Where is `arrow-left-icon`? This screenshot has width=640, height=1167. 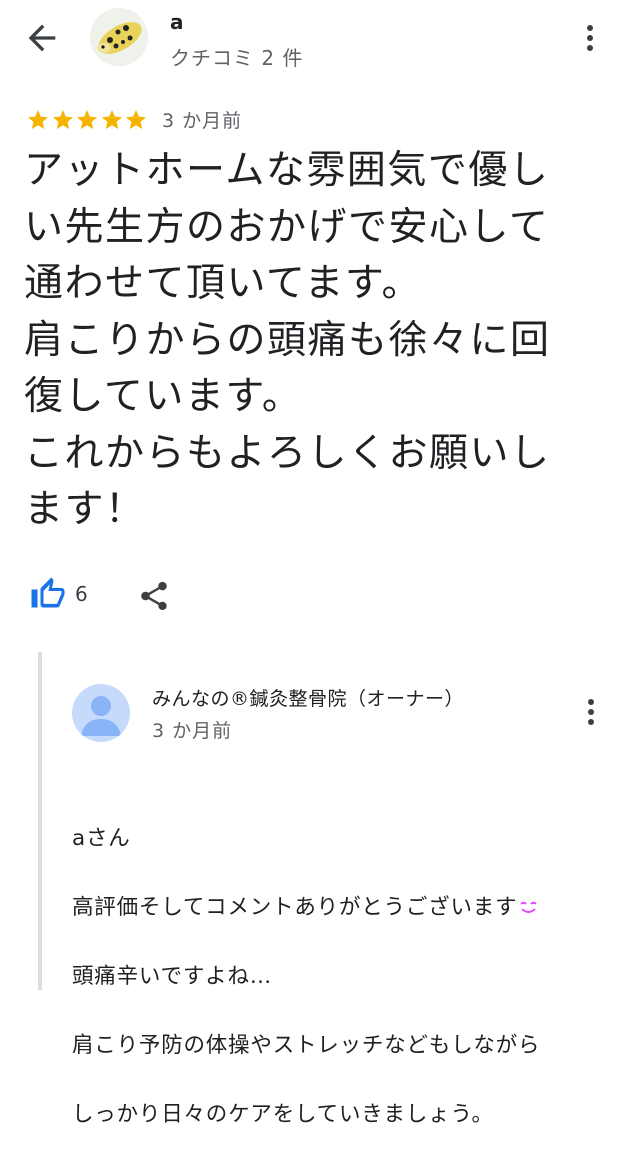 arrow-left-icon is located at coordinates (42, 38).